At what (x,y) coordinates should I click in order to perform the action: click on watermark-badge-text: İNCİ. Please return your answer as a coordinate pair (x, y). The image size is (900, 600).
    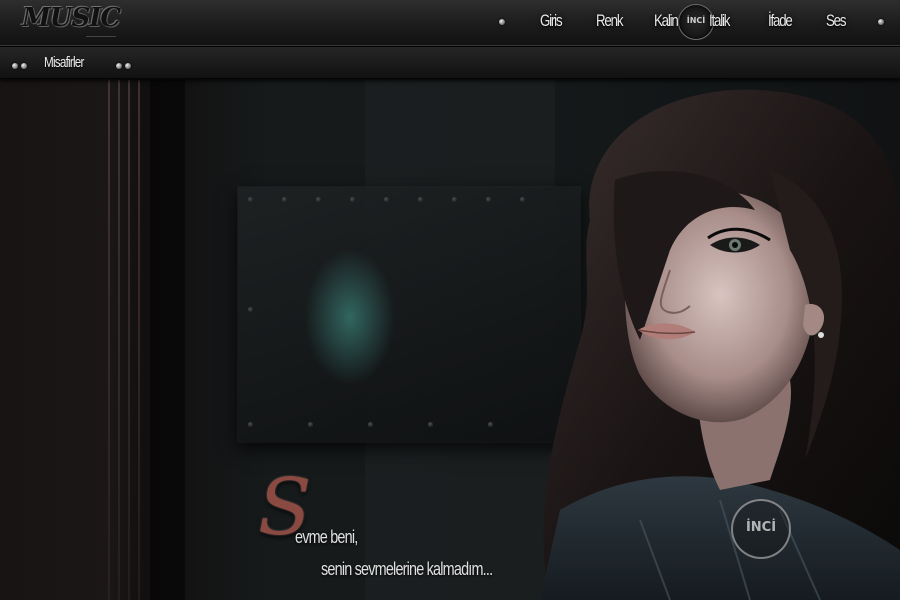
    Looking at the image, I should click on (761, 527).